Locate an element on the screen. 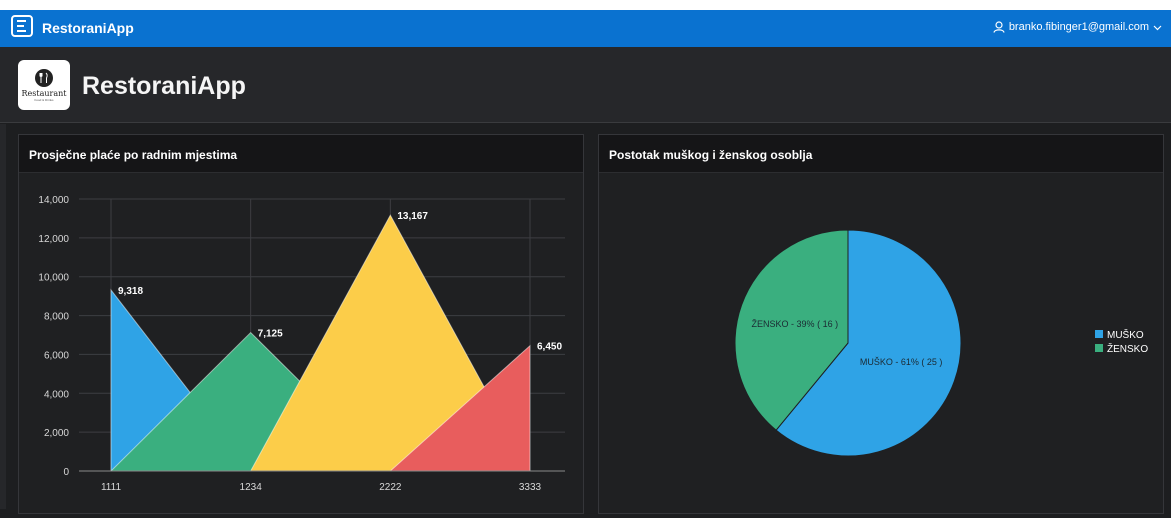 Image resolution: width=1171 pixels, height=518 pixels. pie-slice-label: ŽENSKO - 39% ( 16 ) is located at coordinates (795, 324).